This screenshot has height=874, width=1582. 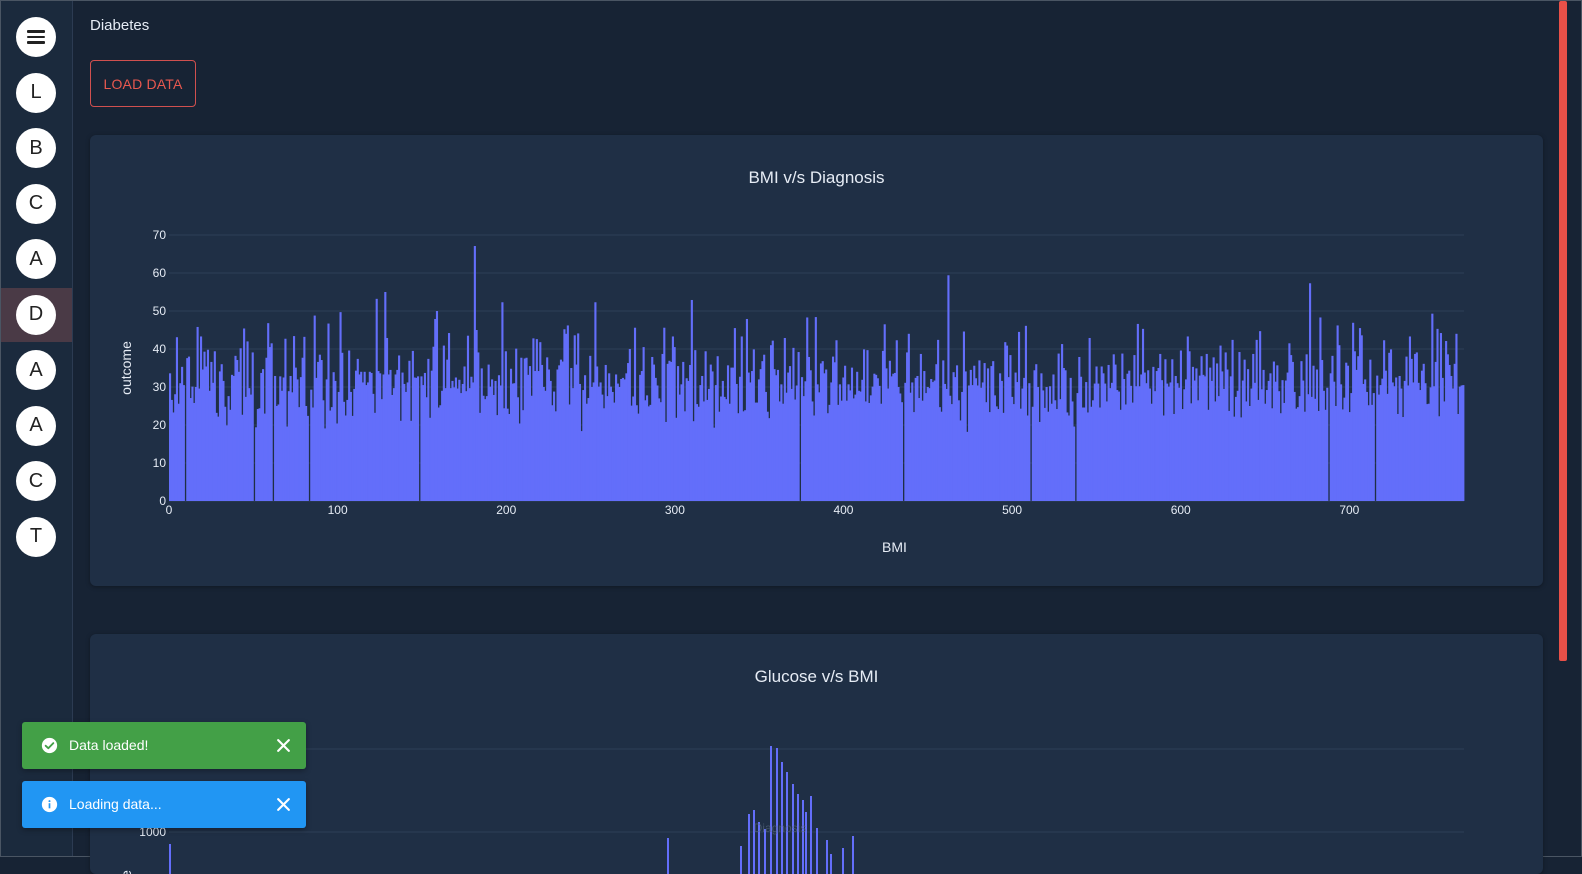 I want to click on y-axis-label: outcome, so click(x=126, y=368).